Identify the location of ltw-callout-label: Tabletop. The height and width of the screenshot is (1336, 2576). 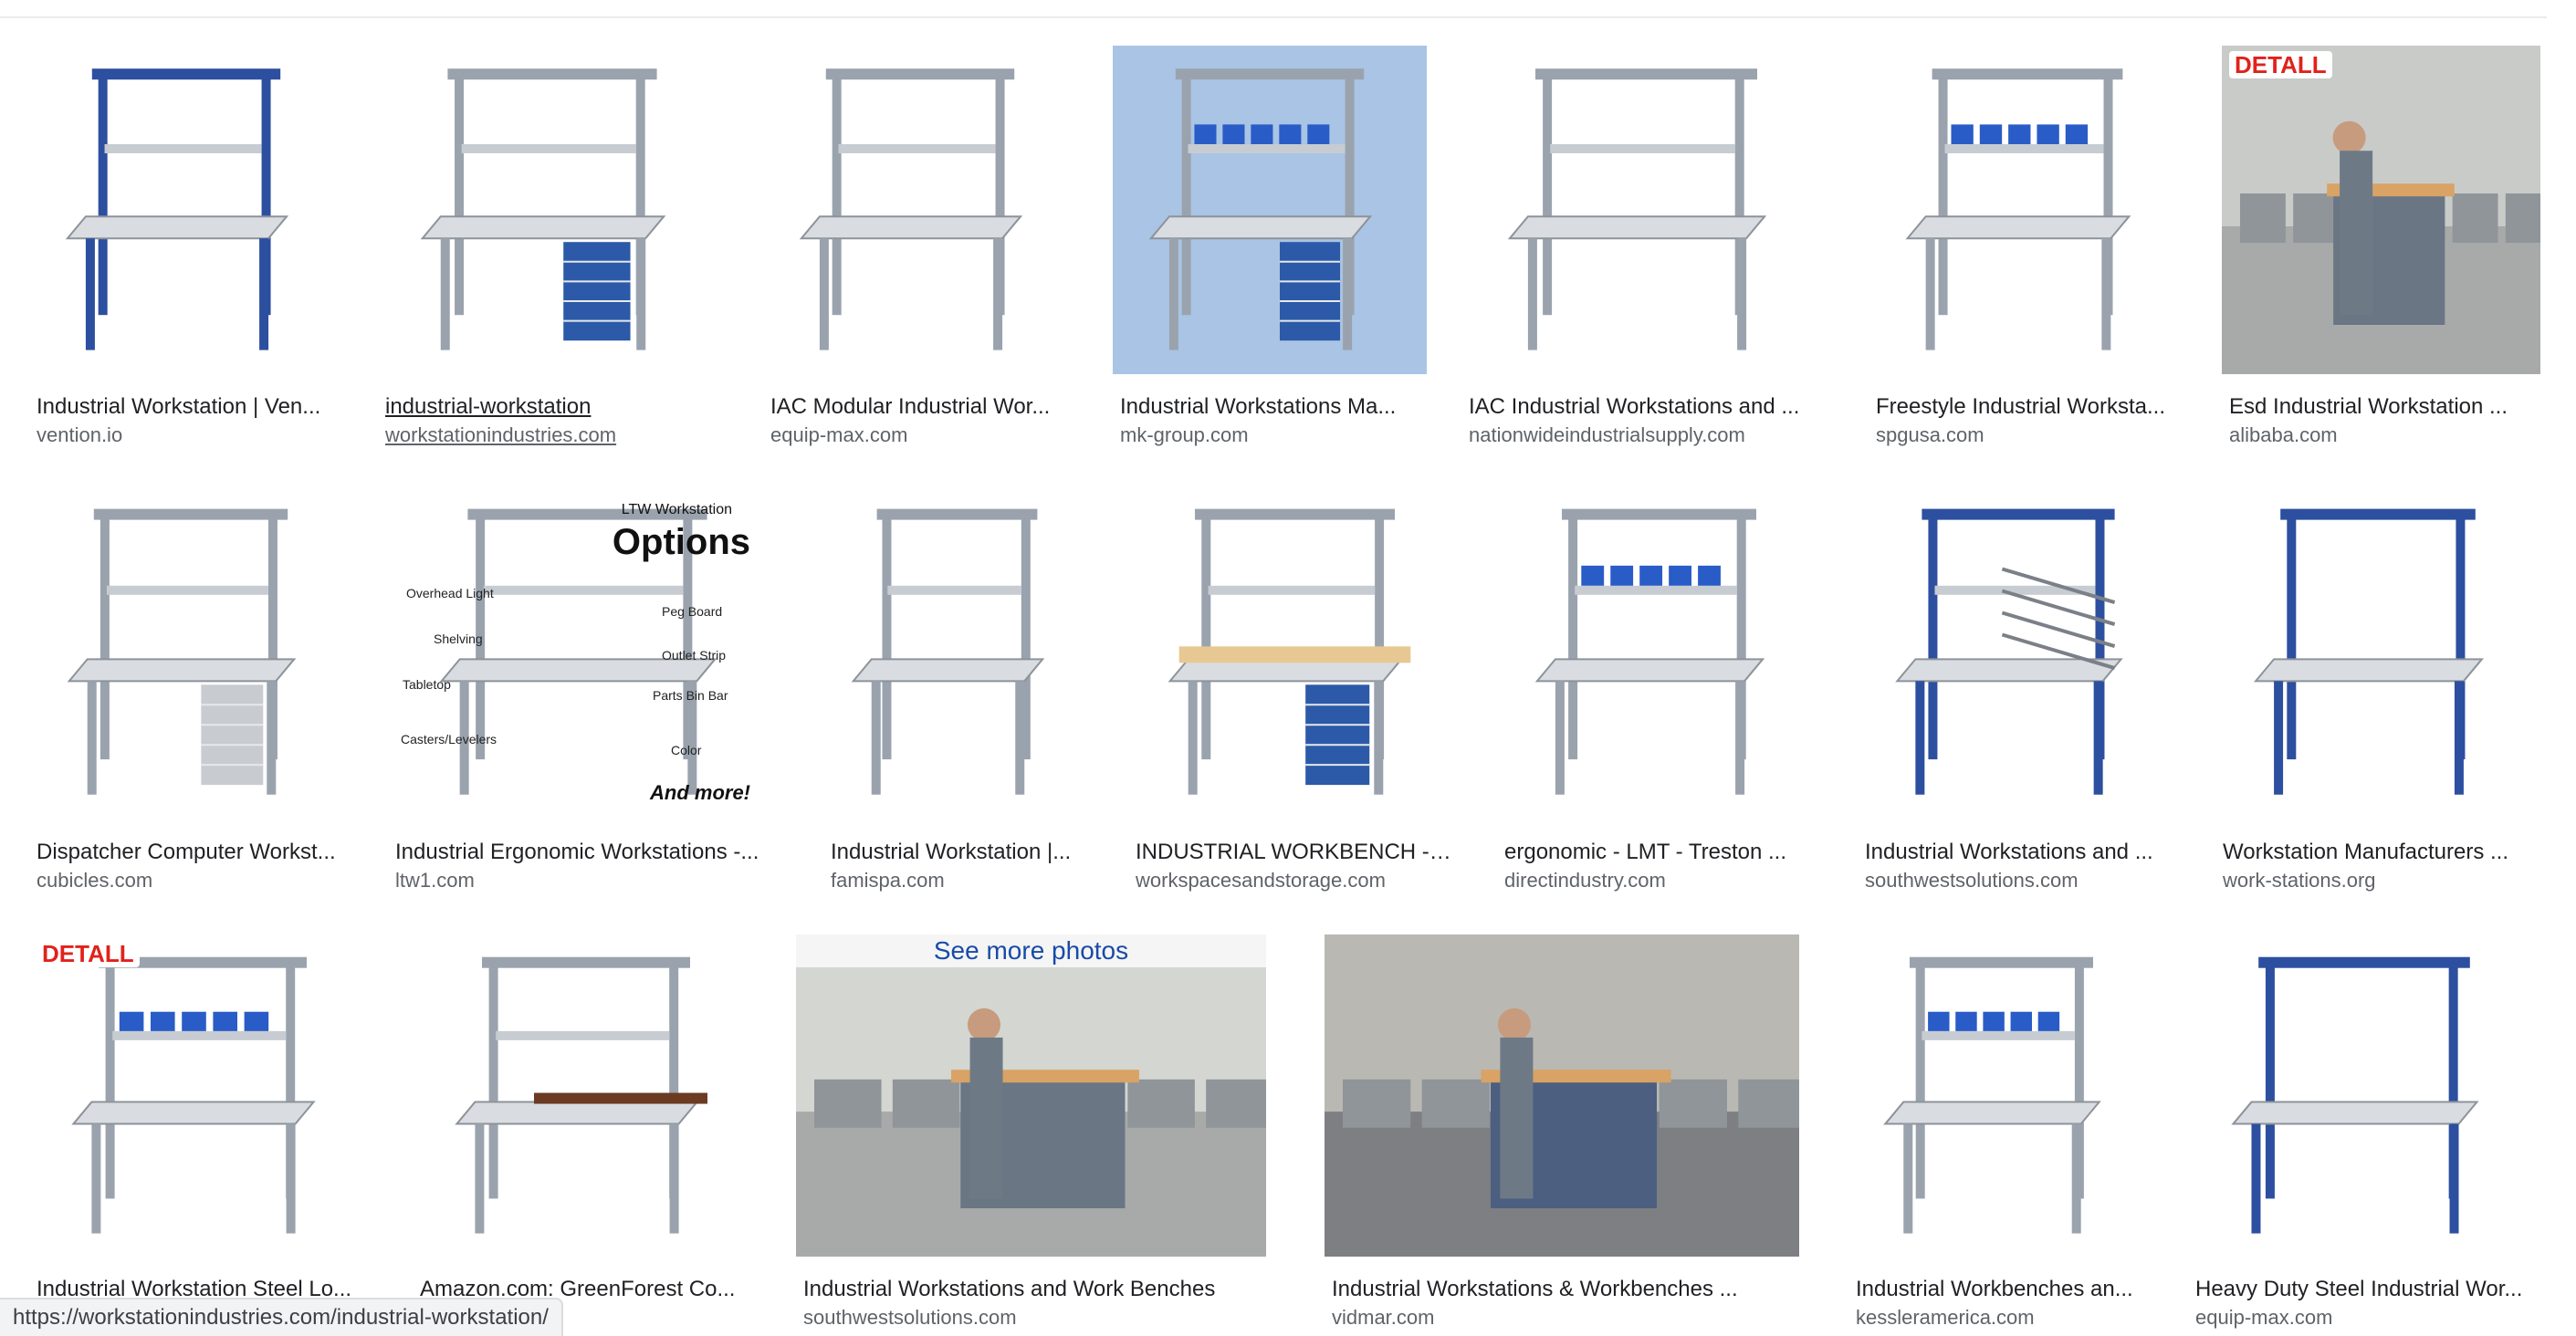
(427, 684).